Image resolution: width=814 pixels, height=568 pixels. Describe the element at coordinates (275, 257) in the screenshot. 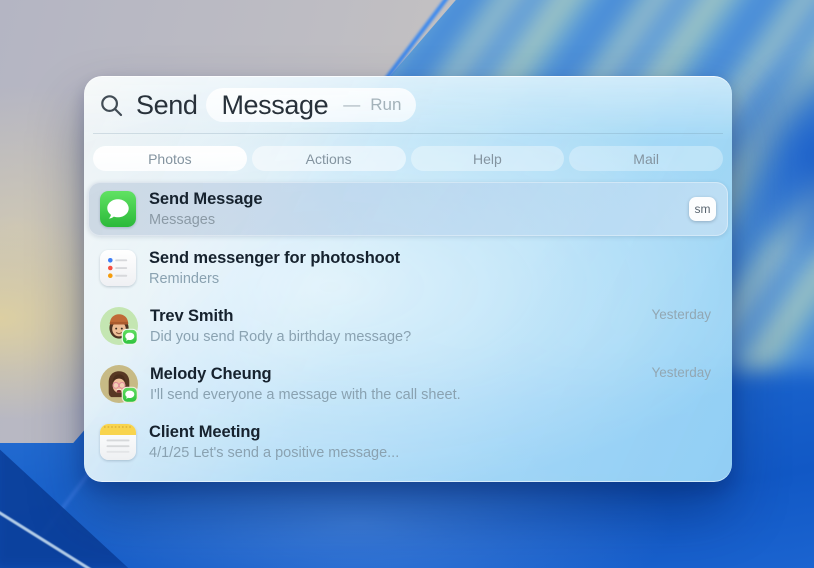

I see `result-title: Send messenger for photoshoot` at that location.